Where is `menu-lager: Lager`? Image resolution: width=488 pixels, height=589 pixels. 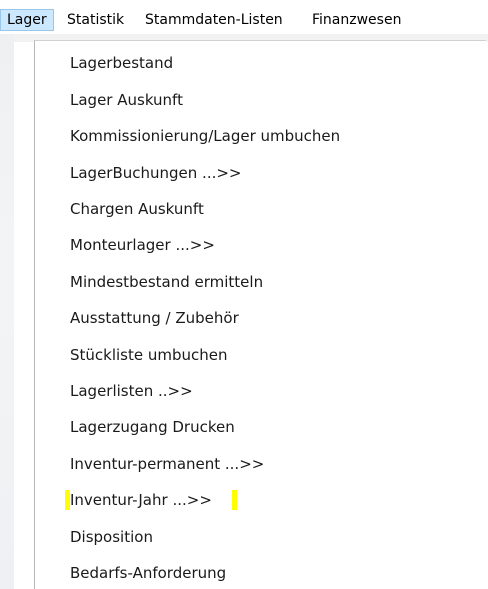
menu-lager: Lager is located at coordinates (27, 20).